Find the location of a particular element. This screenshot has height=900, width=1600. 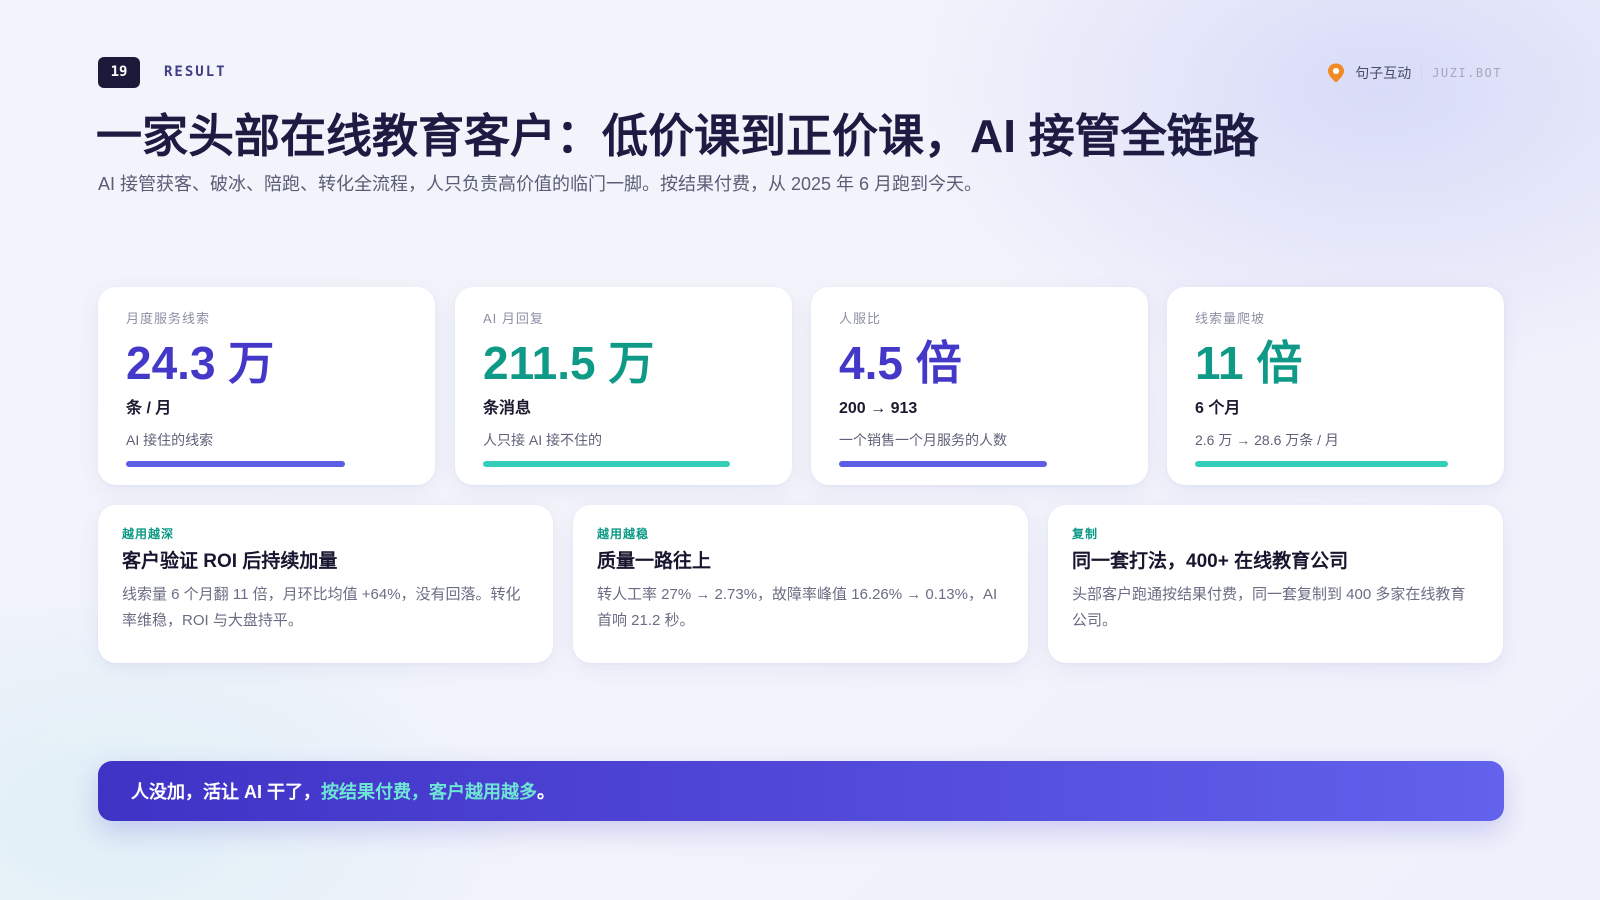

stat-value: 4.5 倍 is located at coordinates (900, 363).